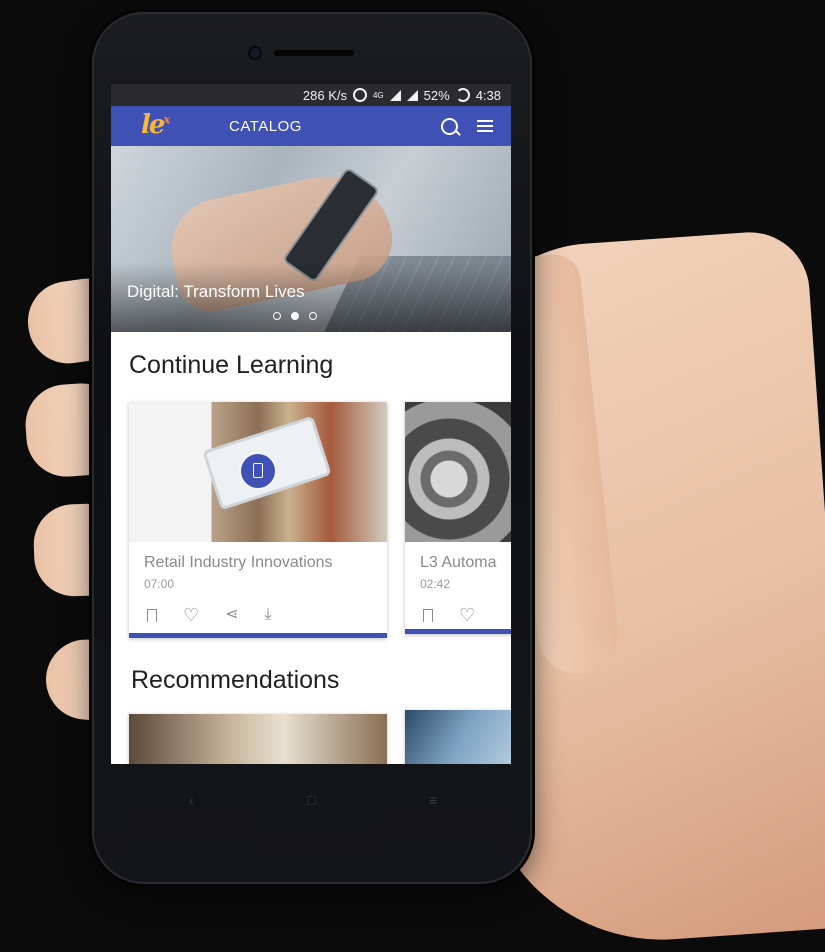 This screenshot has height=952, width=825. I want to click on alarm-icon, so click(359, 95).